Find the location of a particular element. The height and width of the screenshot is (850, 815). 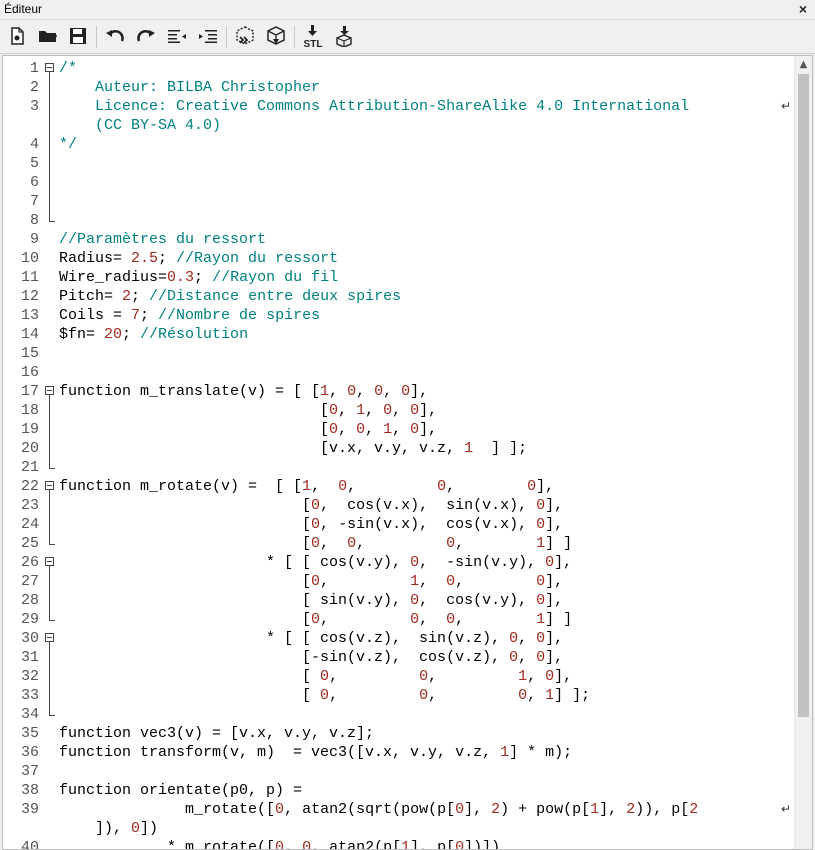

line-number: 23 is located at coordinates (29, 505).